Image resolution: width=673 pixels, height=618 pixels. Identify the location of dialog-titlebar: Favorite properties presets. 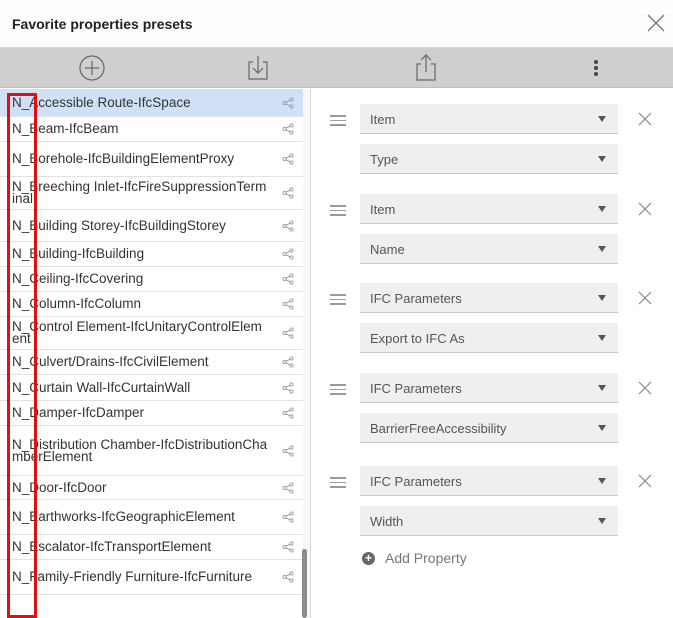
(336, 24).